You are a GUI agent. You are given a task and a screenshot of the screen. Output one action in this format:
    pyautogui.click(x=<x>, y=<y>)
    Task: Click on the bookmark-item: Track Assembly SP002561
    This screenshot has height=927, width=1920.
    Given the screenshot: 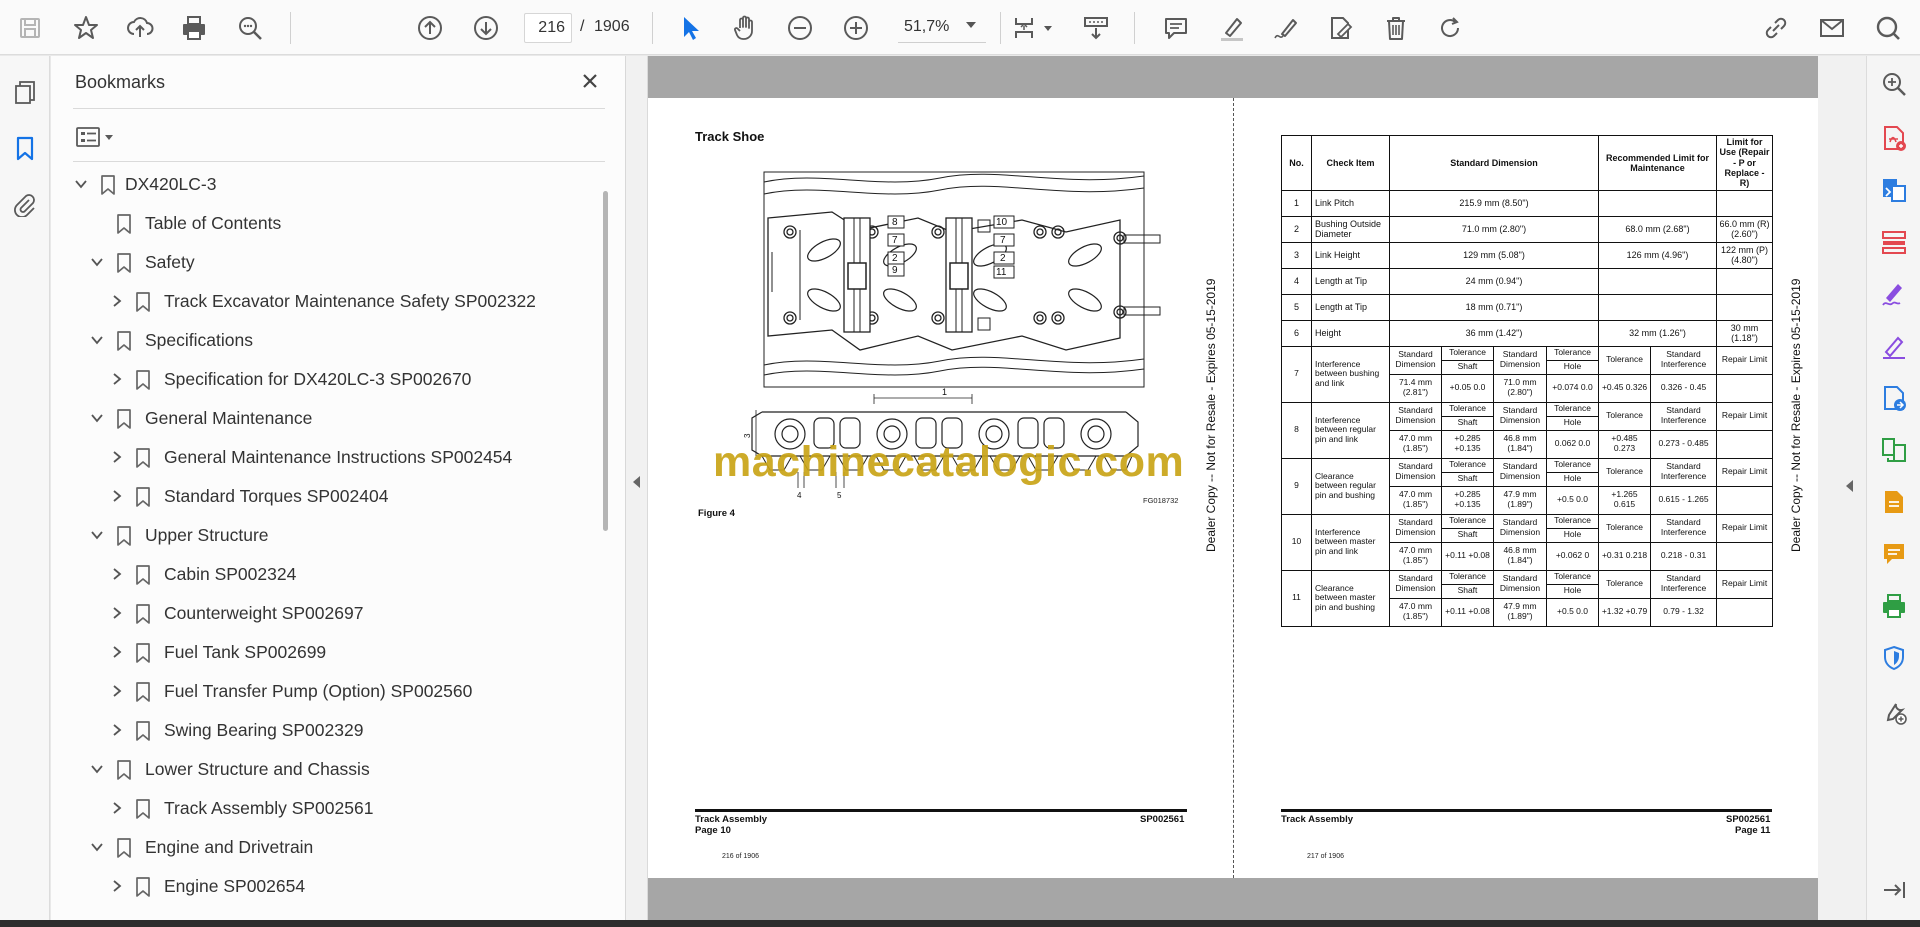 What is the action you would take?
    pyautogui.click(x=326, y=808)
    